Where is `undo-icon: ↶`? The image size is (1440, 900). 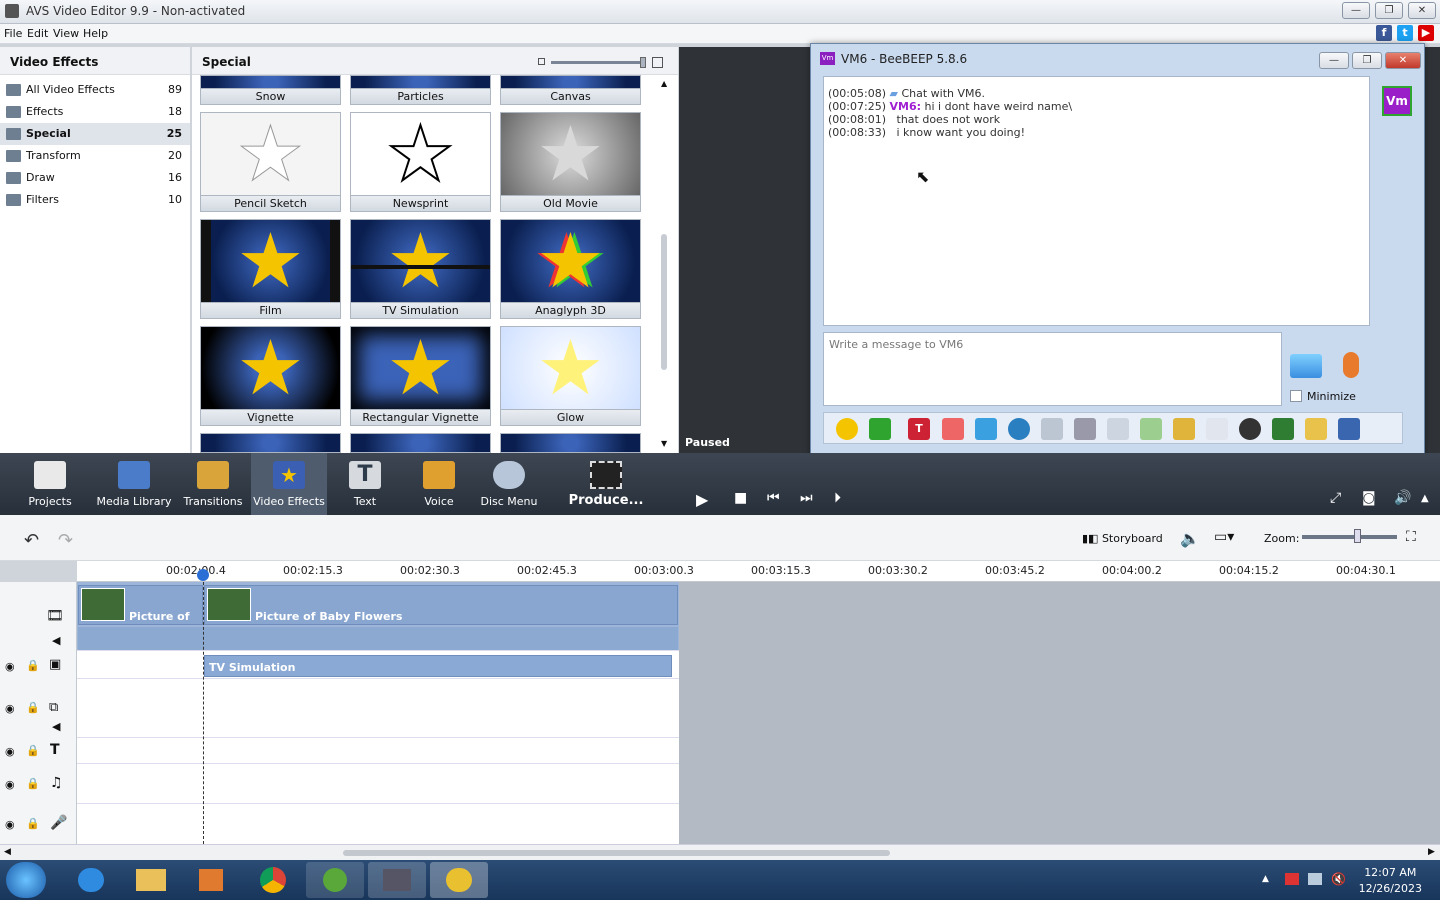
undo-icon: ↶ is located at coordinates (31, 540).